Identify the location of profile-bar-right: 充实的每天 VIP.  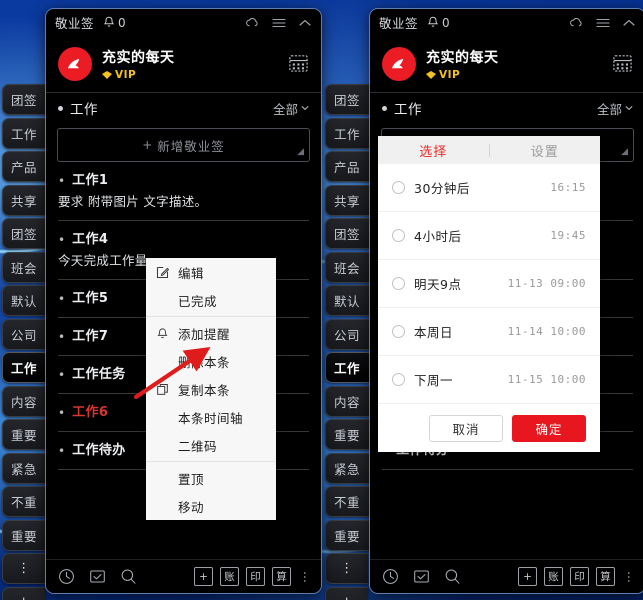
(506, 64).